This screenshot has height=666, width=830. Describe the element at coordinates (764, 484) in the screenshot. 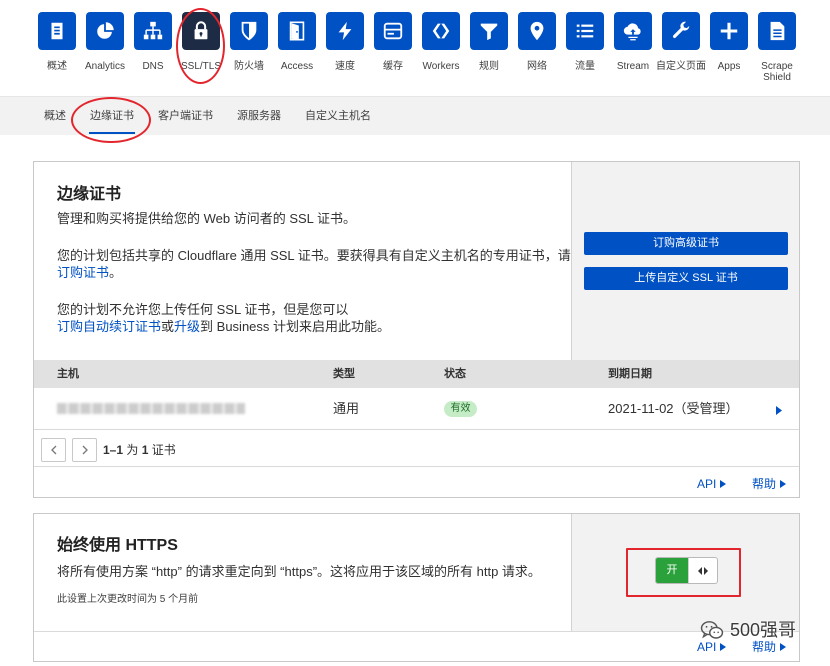

I see `help-link-label: 帮助` at that location.